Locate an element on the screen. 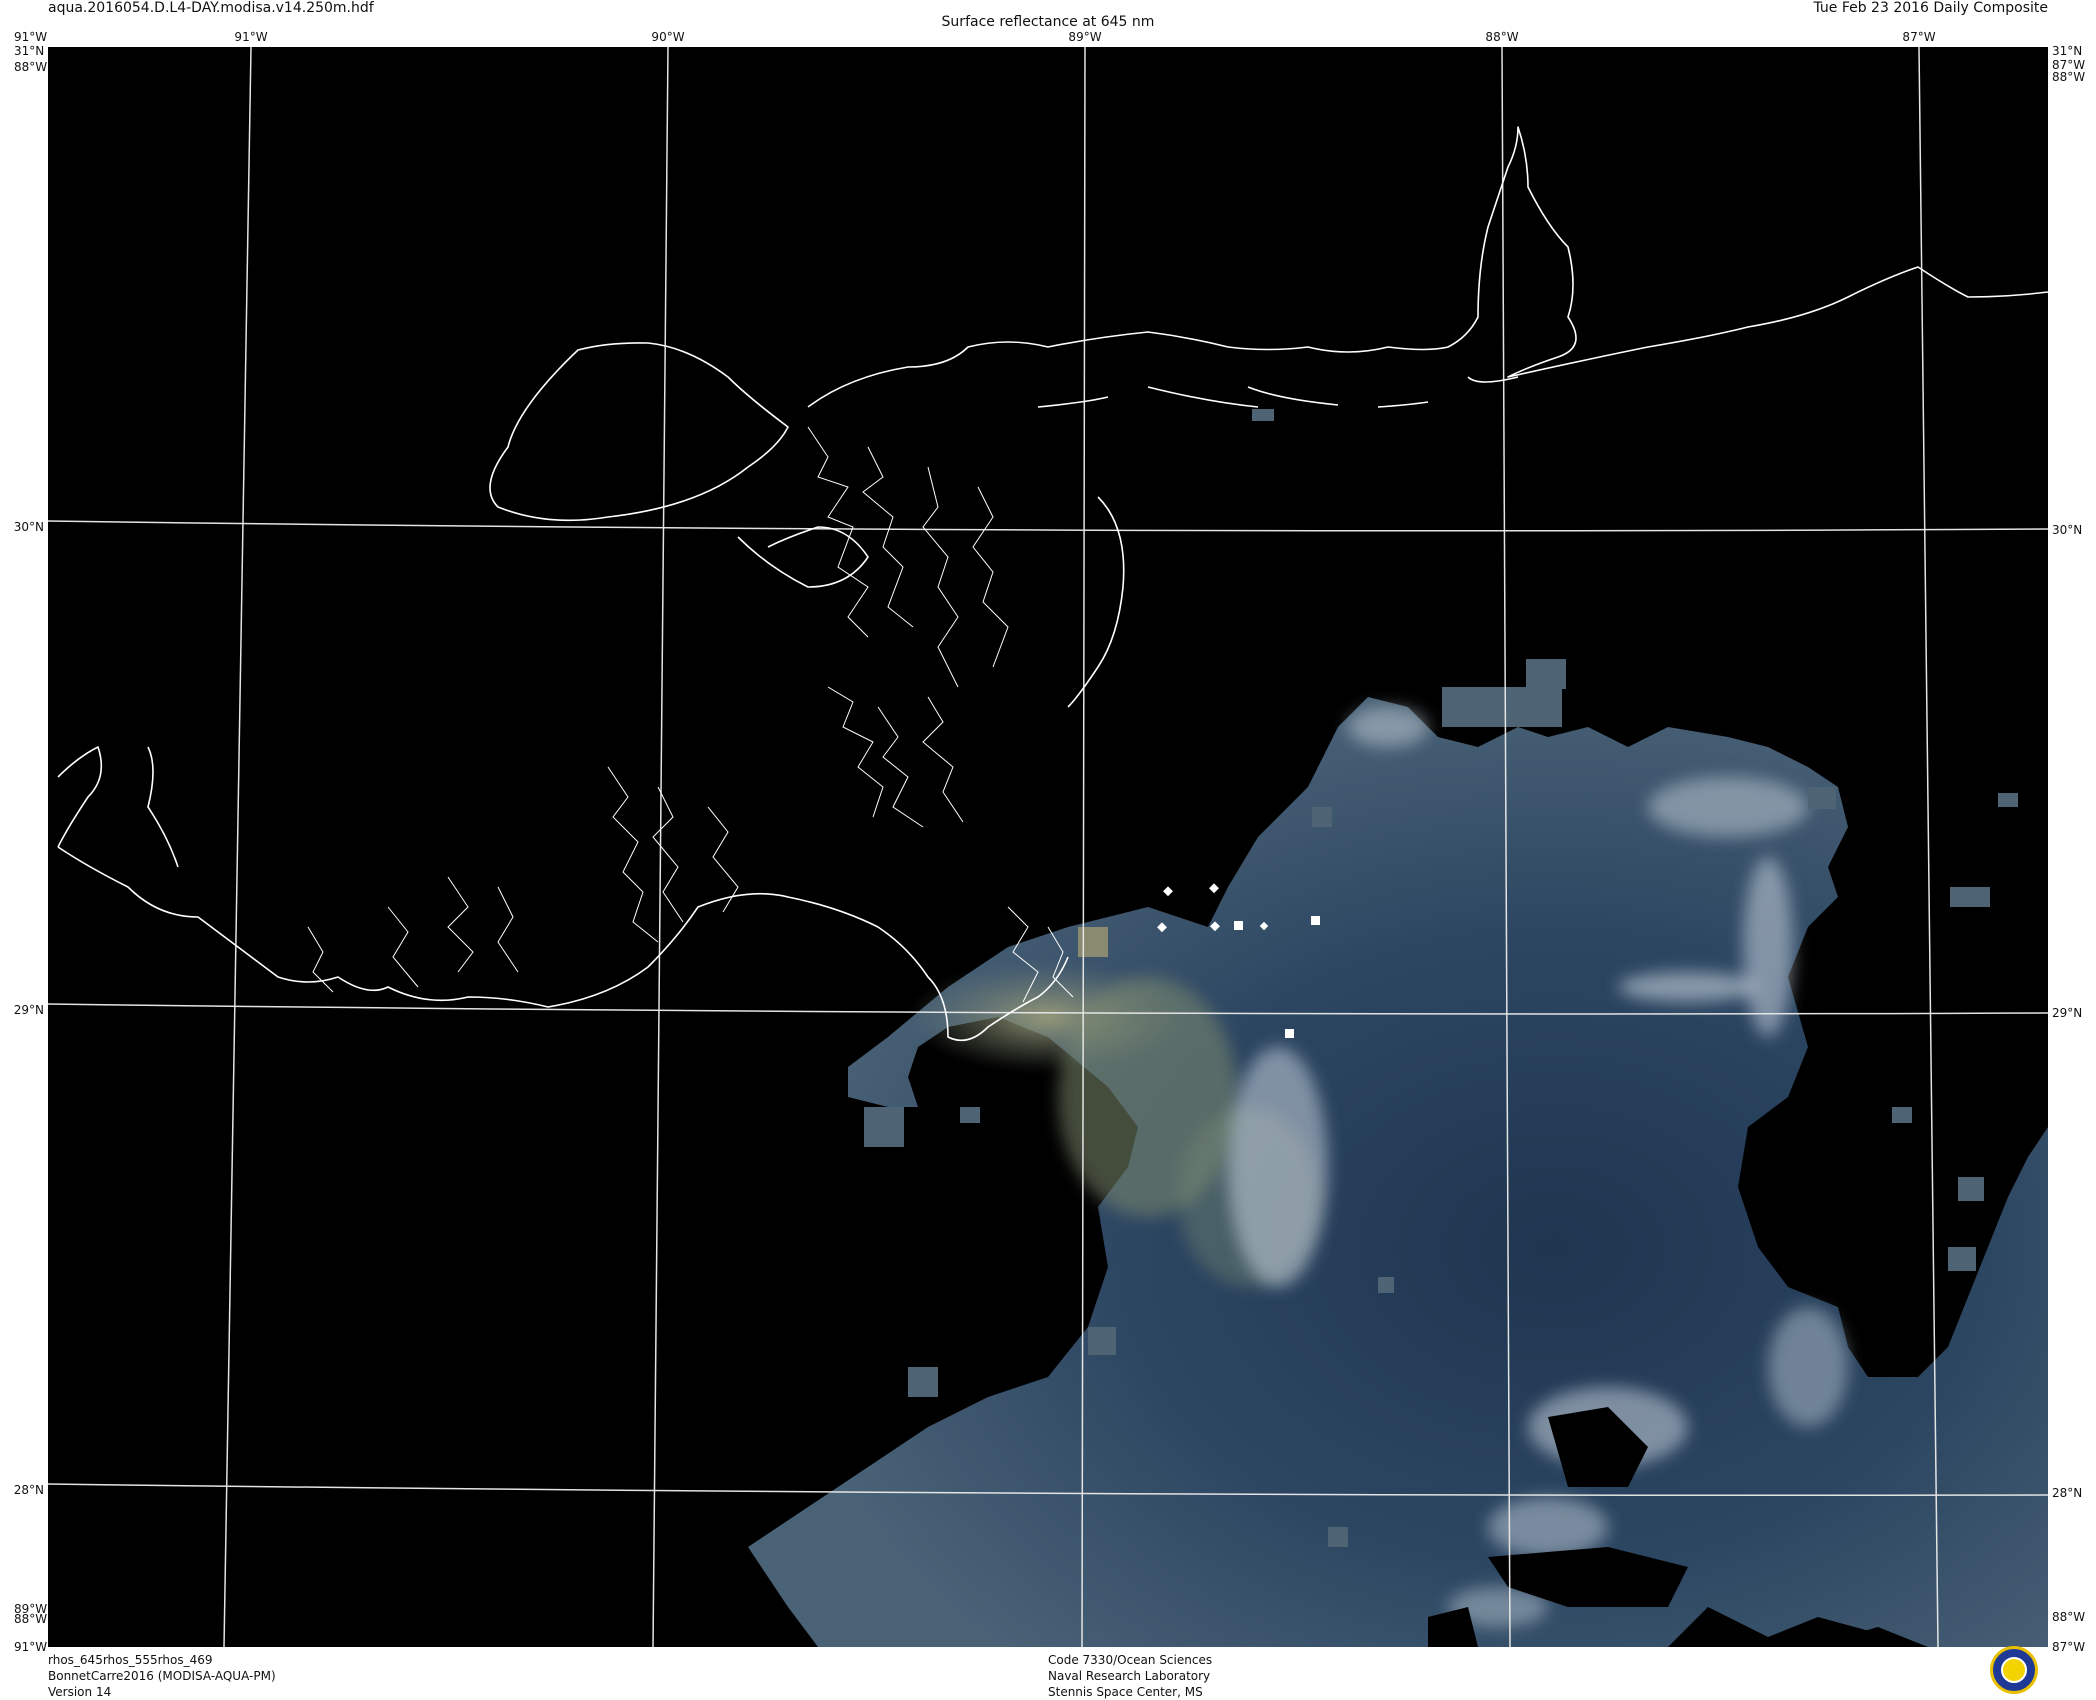 The height and width of the screenshot is (1700, 2096). lat-label-29n-left: 29°N is located at coordinates (28, 1010).